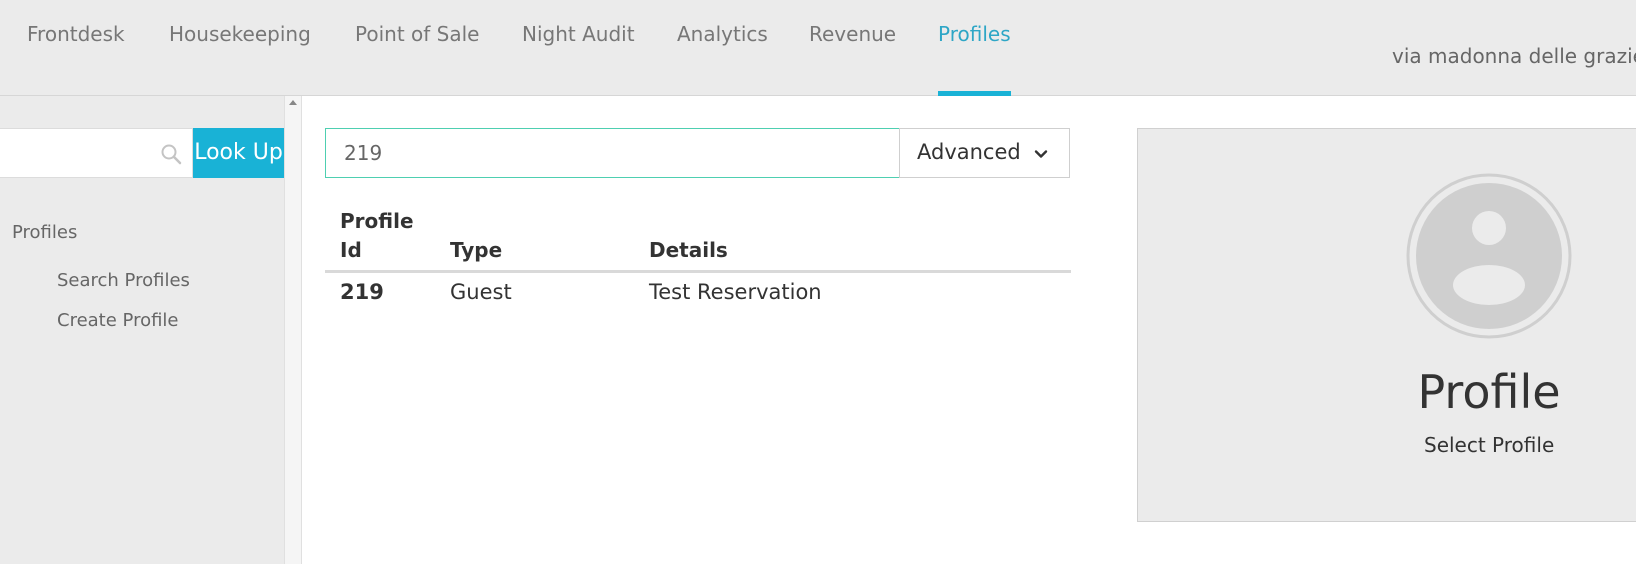 The height and width of the screenshot is (564, 1636). I want to click on sidebar-item-search-profiles: Search Profiles, so click(123, 280).